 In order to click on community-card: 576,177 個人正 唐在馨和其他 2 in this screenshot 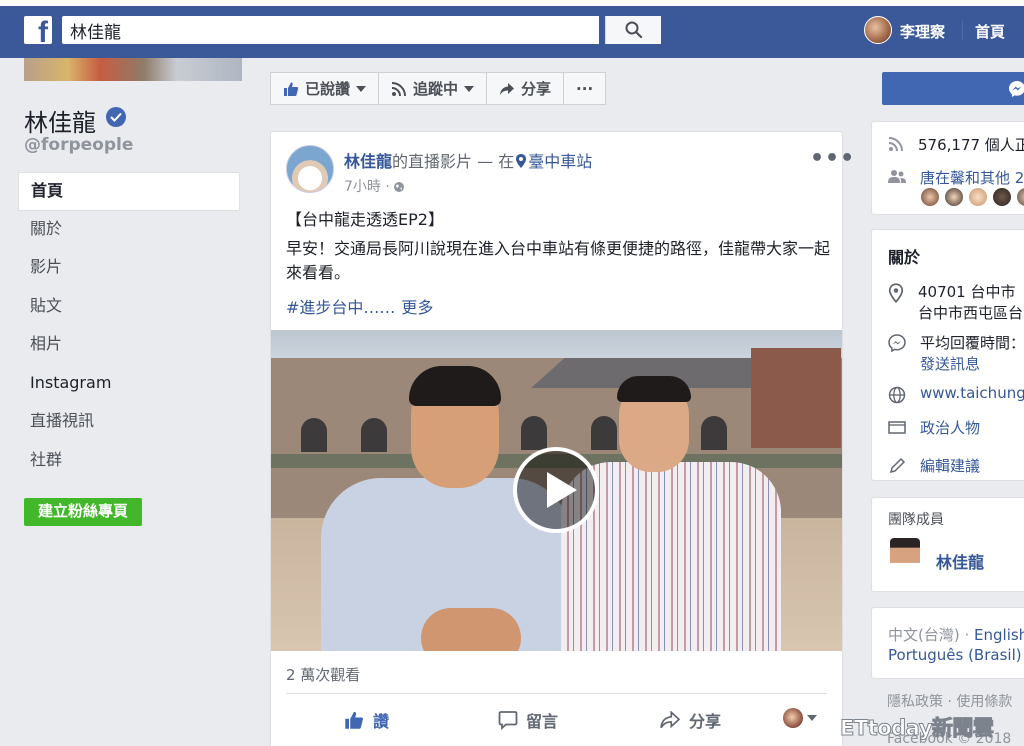, I will do `click(947, 168)`.